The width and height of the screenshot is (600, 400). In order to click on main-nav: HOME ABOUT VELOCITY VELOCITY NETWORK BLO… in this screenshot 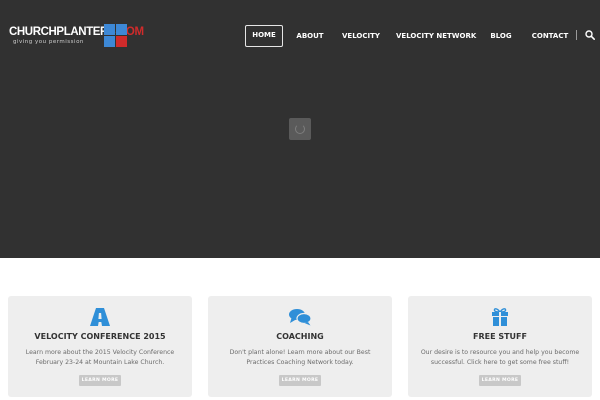, I will do `click(300, 36)`.